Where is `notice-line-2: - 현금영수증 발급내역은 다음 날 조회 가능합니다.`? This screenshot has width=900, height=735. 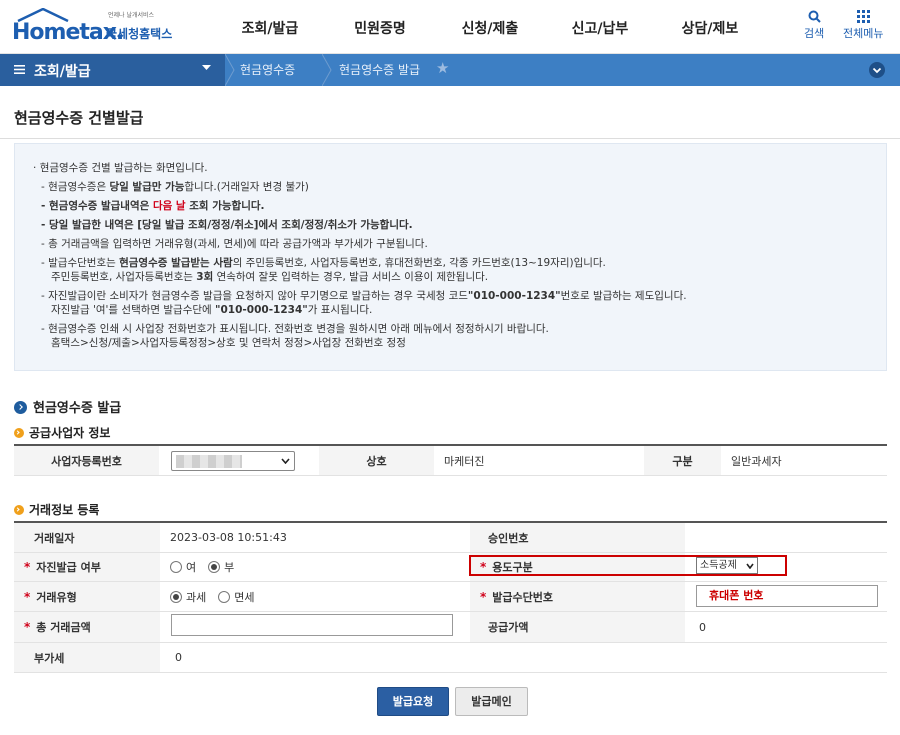 notice-line-2: - 현금영수증 발급내역은 다음 날 조회 가능합니다. is located at coordinates (153, 206).